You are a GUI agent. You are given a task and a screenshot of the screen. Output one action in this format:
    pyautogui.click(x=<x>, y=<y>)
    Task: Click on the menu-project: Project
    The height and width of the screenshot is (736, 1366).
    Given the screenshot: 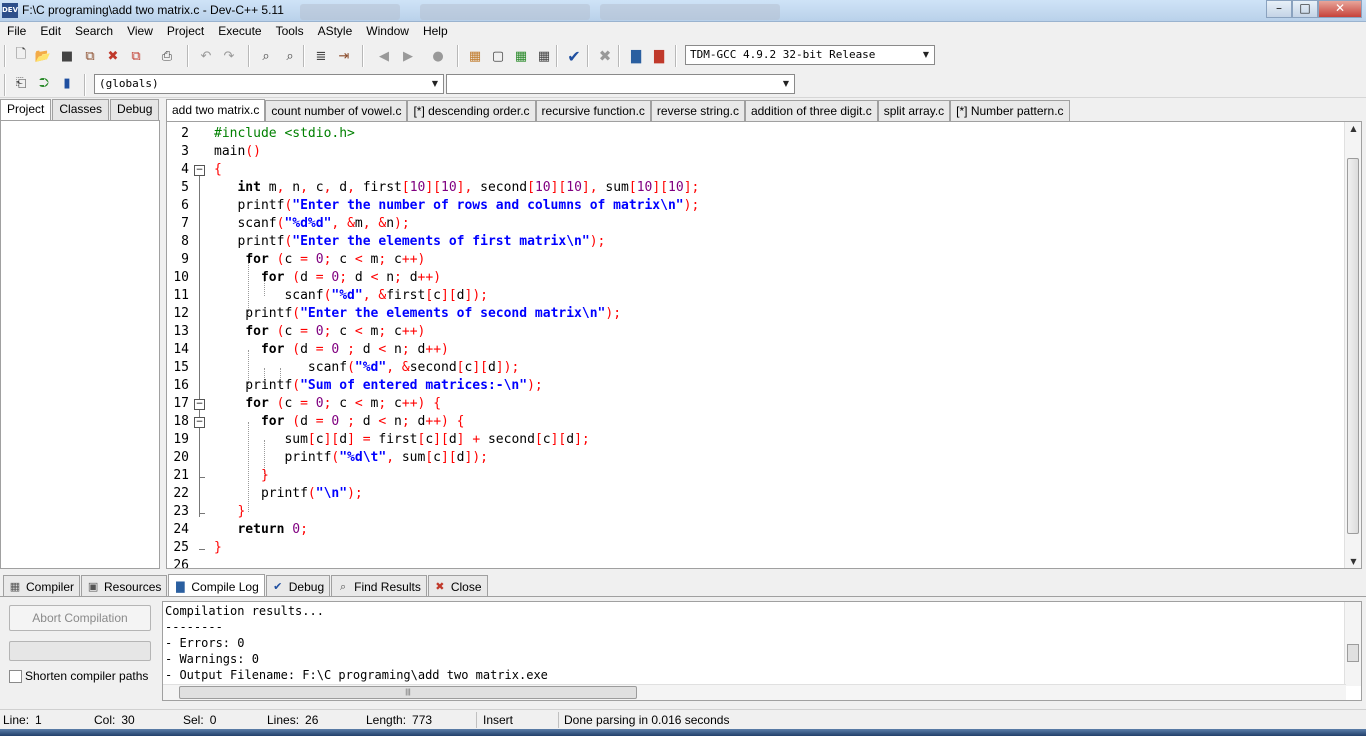 What is the action you would take?
    pyautogui.click(x=185, y=31)
    